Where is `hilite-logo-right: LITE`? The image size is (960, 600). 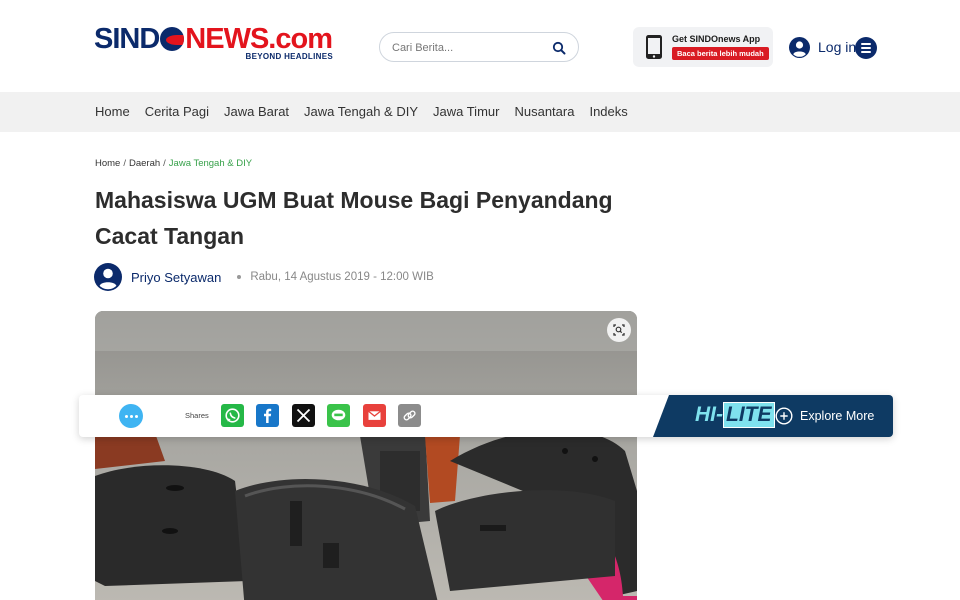 hilite-logo-right: LITE is located at coordinates (749, 415).